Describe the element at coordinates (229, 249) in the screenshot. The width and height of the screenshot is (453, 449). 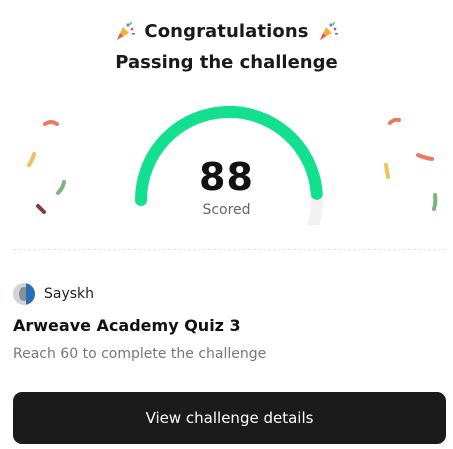
I see `divider` at that location.